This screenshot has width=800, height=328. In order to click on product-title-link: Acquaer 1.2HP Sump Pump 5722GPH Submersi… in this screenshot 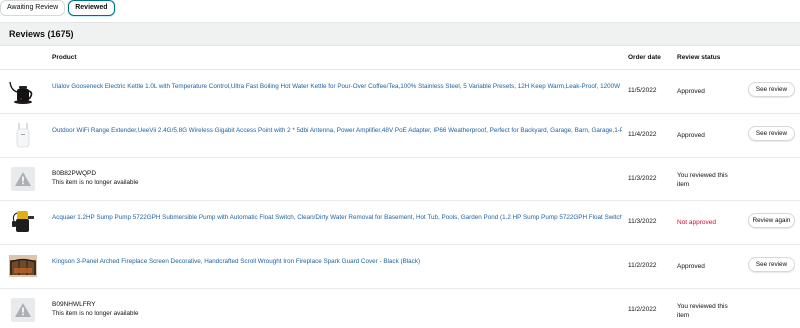, I will do `click(337, 217)`.